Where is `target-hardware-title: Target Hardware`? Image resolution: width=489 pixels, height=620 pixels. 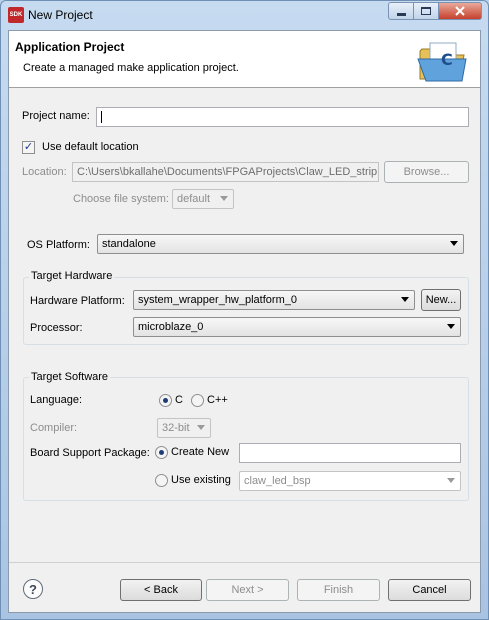
target-hardware-title: Target Hardware is located at coordinates (72, 276).